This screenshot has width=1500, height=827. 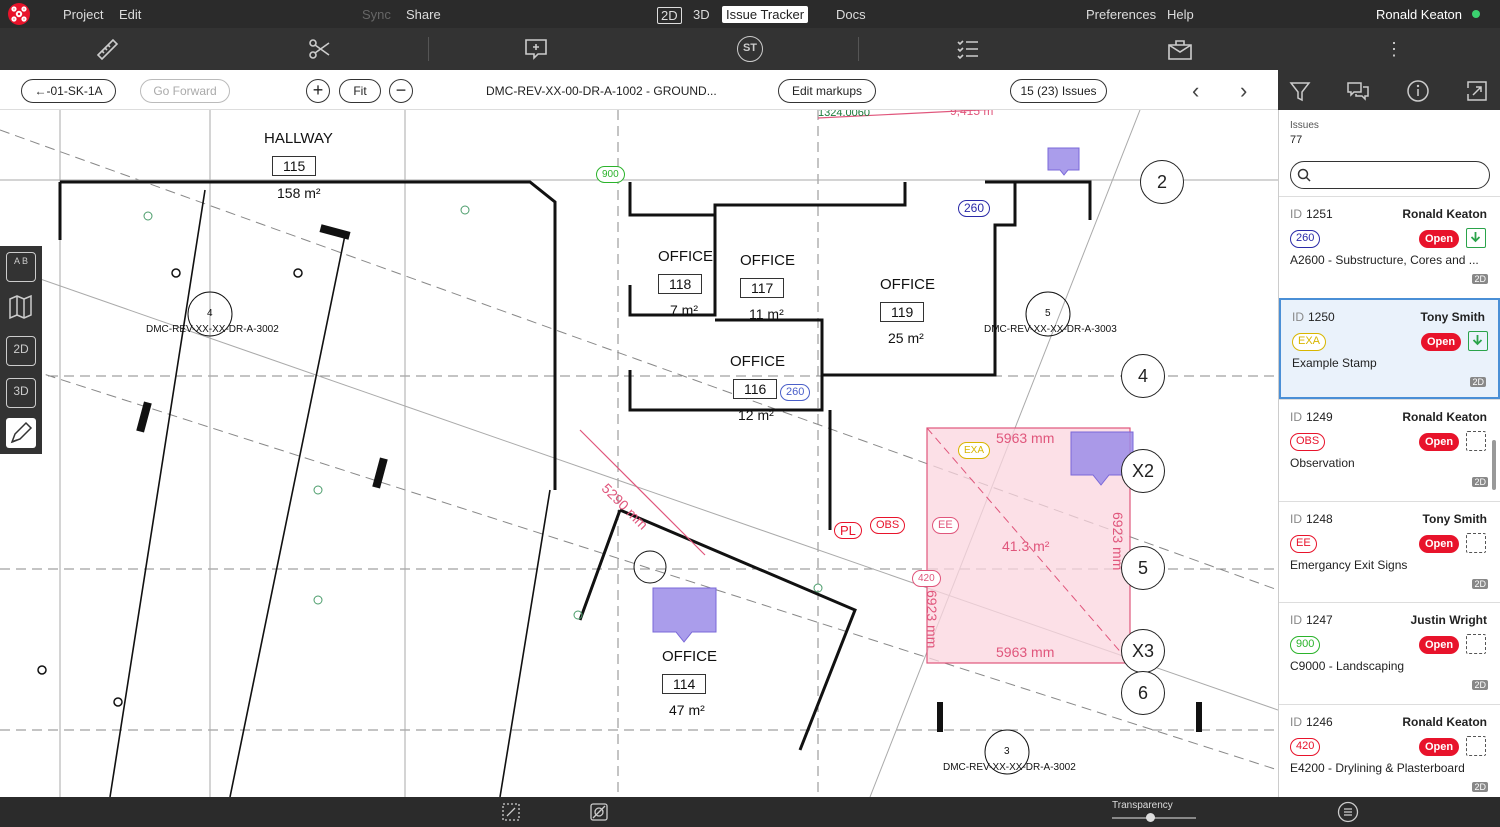 I want to click on hide-markups-icon, so click(x=511, y=812).